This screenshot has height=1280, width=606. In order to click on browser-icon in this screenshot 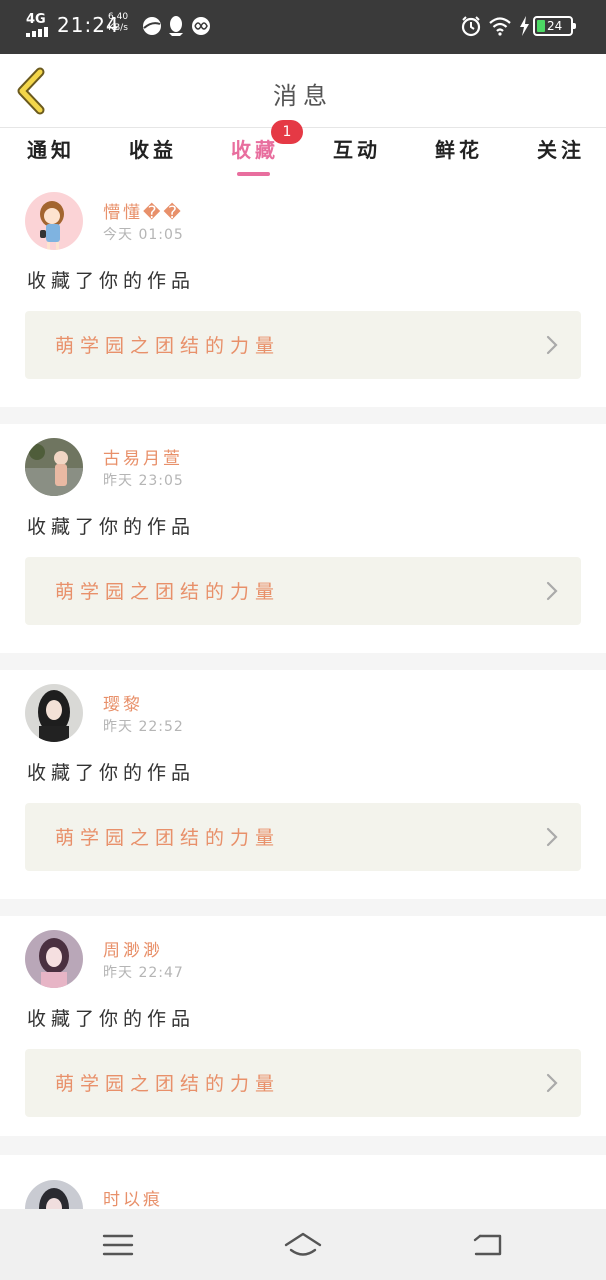, I will do `click(152, 26)`.